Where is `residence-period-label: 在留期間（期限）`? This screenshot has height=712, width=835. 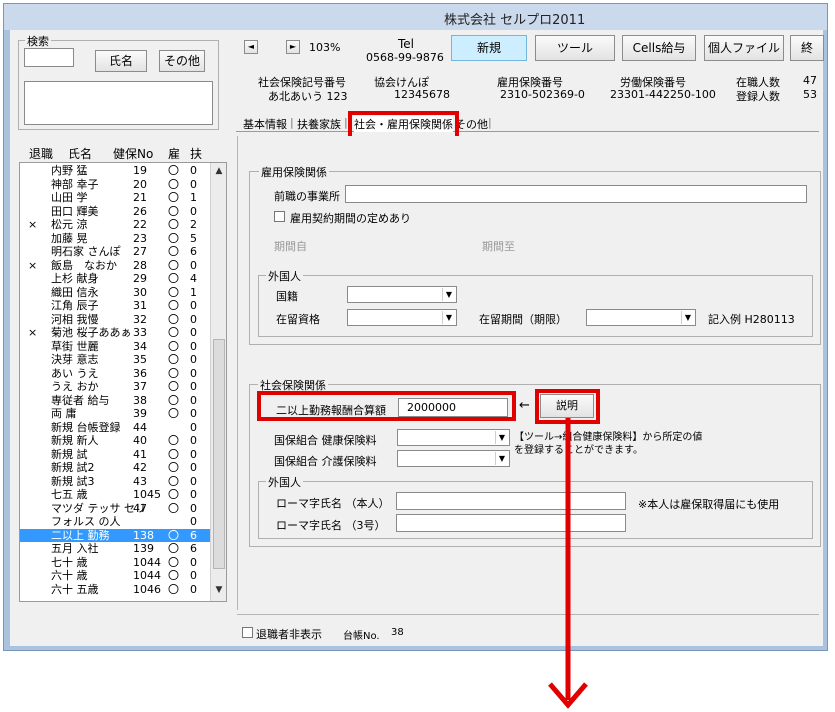 residence-period-label: 在留期間（期限） is located at coordinates (523, 319).